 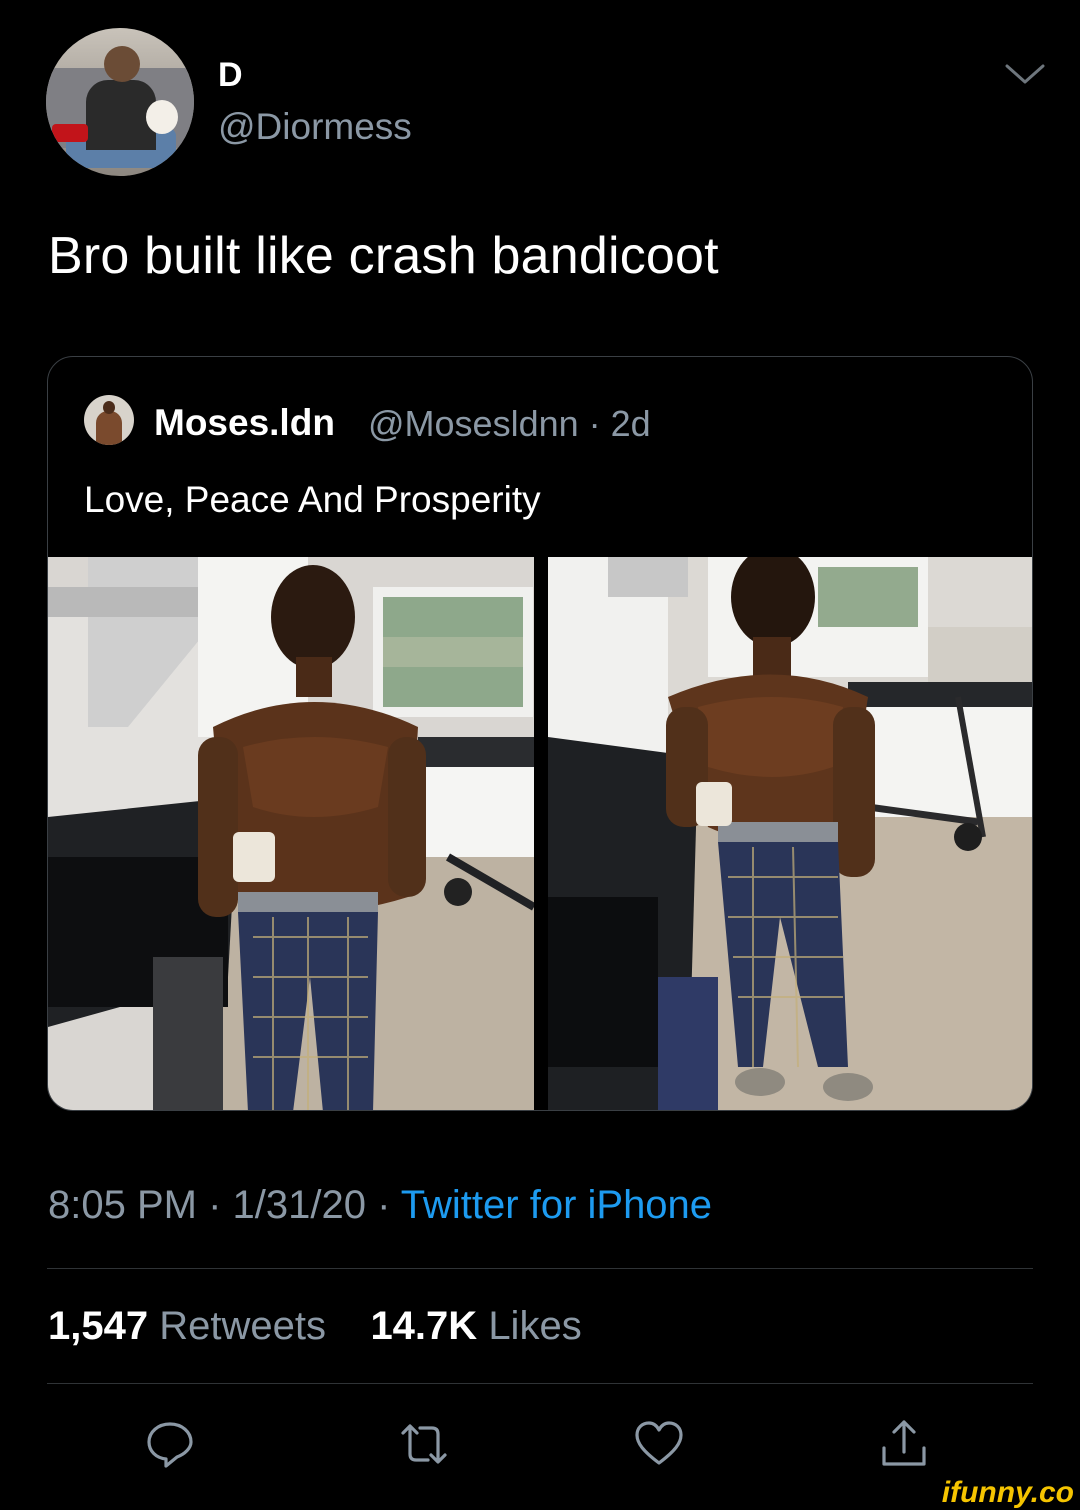 What do you see at coordinates (540, 1383) in the screenshot?
I see `divider-bottom` at bounding box center [540, 1383].